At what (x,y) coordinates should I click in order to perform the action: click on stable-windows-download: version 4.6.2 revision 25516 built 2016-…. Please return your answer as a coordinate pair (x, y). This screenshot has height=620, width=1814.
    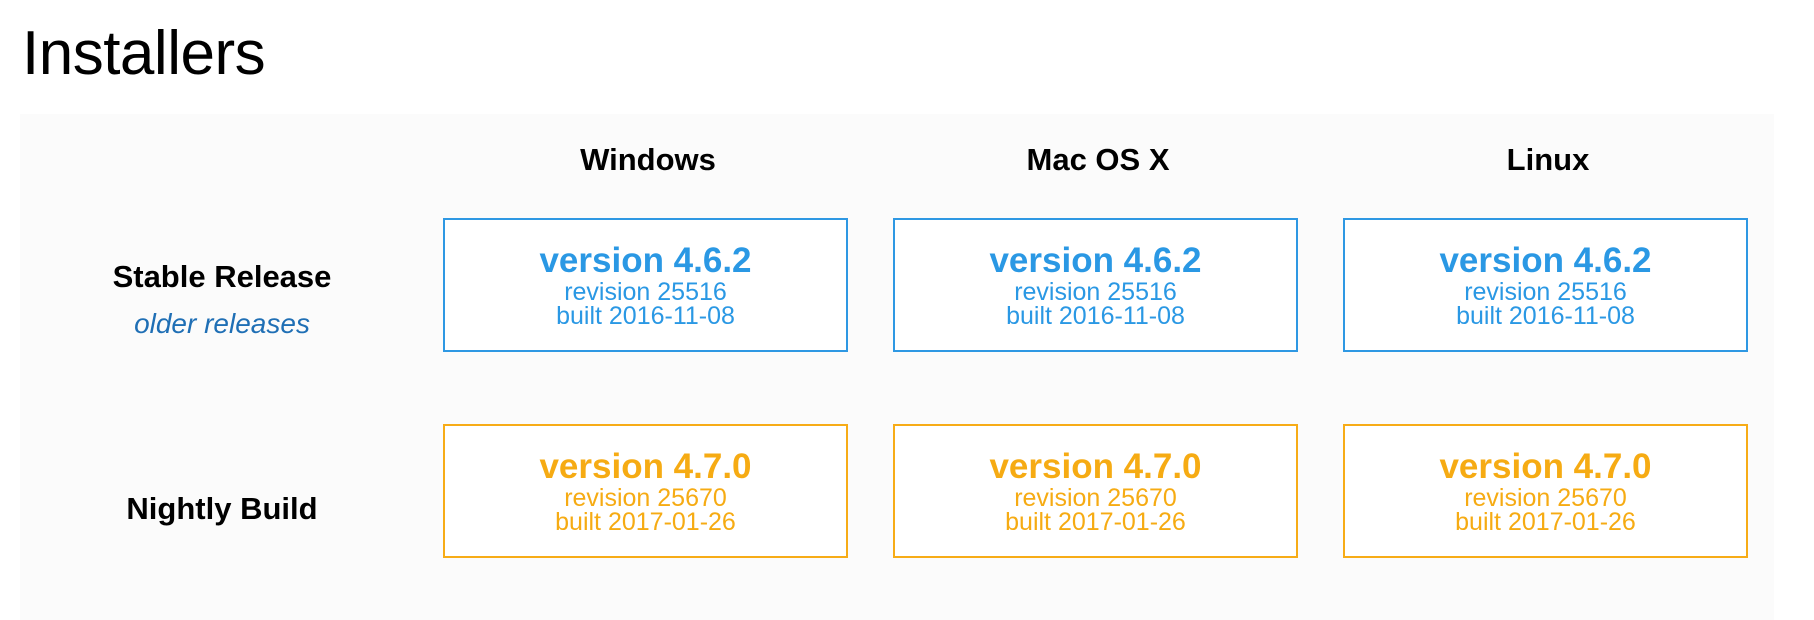
    Looking at the image, I should click on (645, 285).